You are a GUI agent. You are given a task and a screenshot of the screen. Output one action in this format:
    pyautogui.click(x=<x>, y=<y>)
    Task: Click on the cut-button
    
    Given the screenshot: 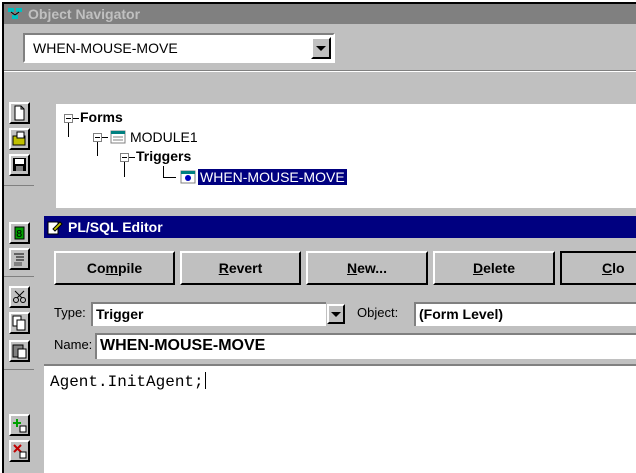 What is the action you would take?
    pyautogui.click(x=19, y=297)
    